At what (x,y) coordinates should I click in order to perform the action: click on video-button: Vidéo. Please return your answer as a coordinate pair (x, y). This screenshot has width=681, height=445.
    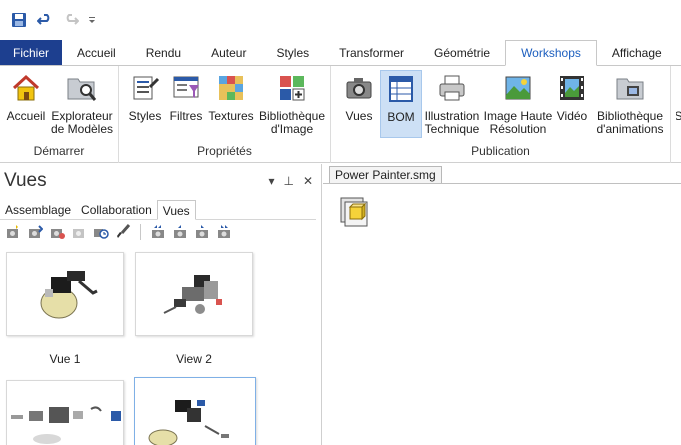
    Looking at the image, I should click on (572, 96).